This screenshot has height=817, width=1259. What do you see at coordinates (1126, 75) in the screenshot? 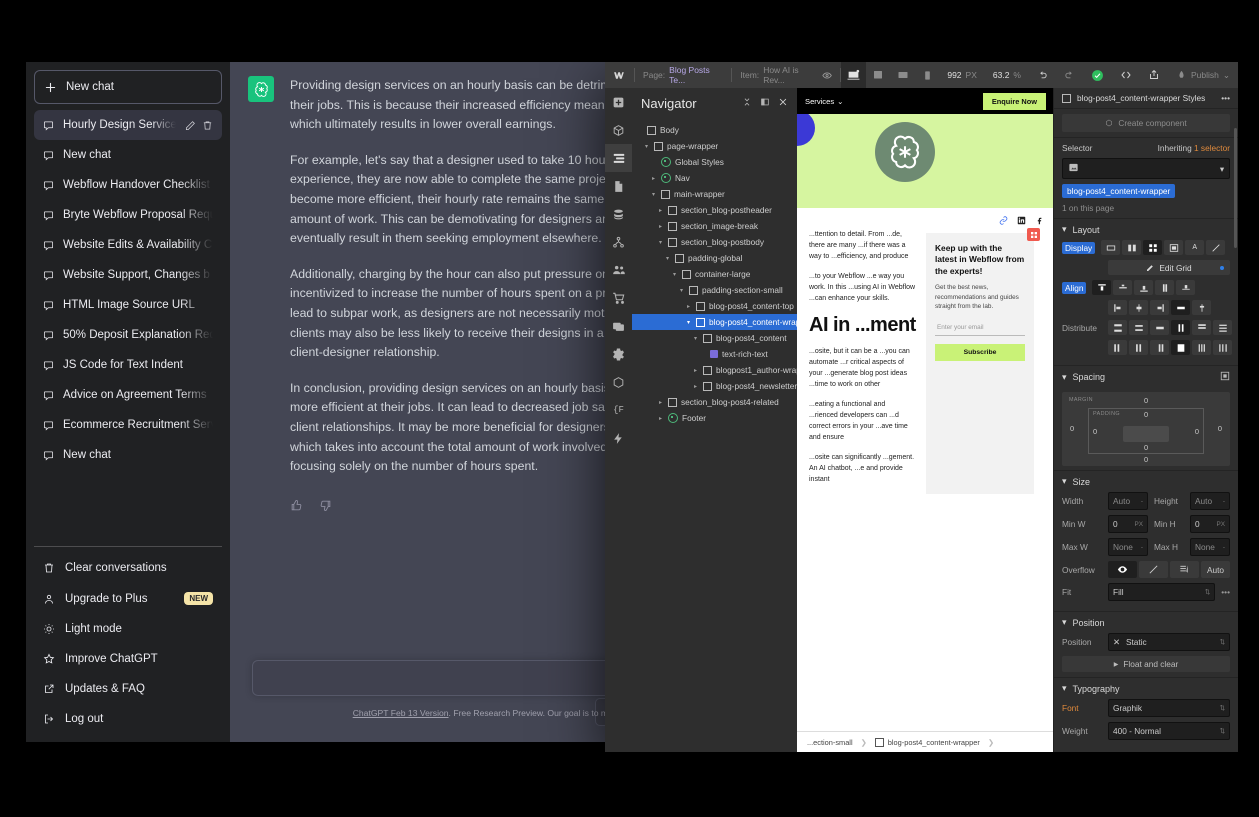
I see `code-icon` at bounding box center [1126, 75].